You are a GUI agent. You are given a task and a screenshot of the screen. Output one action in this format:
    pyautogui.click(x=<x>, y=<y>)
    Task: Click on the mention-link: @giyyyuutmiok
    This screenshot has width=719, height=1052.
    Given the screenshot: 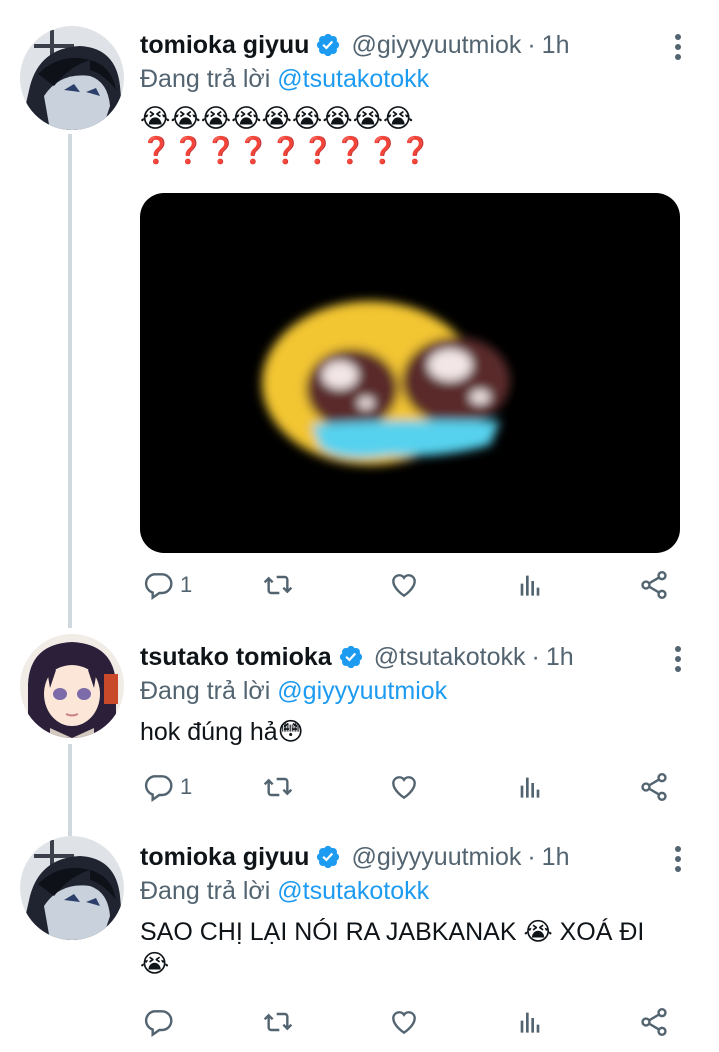 What is the action you would take?
    pyautogui.click(x=362, y=691)
    